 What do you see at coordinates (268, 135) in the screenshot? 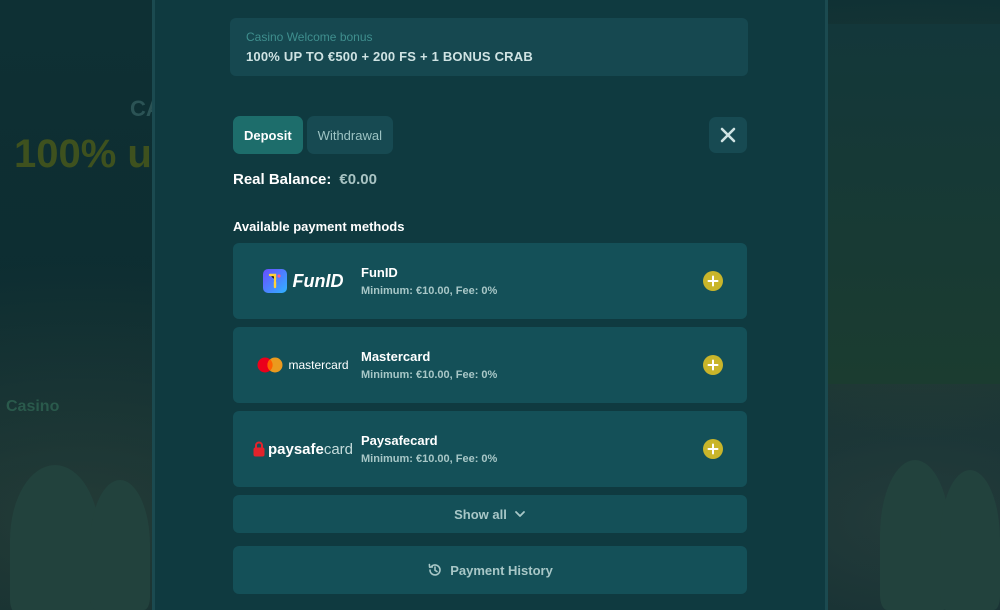
I see `tab-deposit: Deposit` at bounding box center [268, 135].